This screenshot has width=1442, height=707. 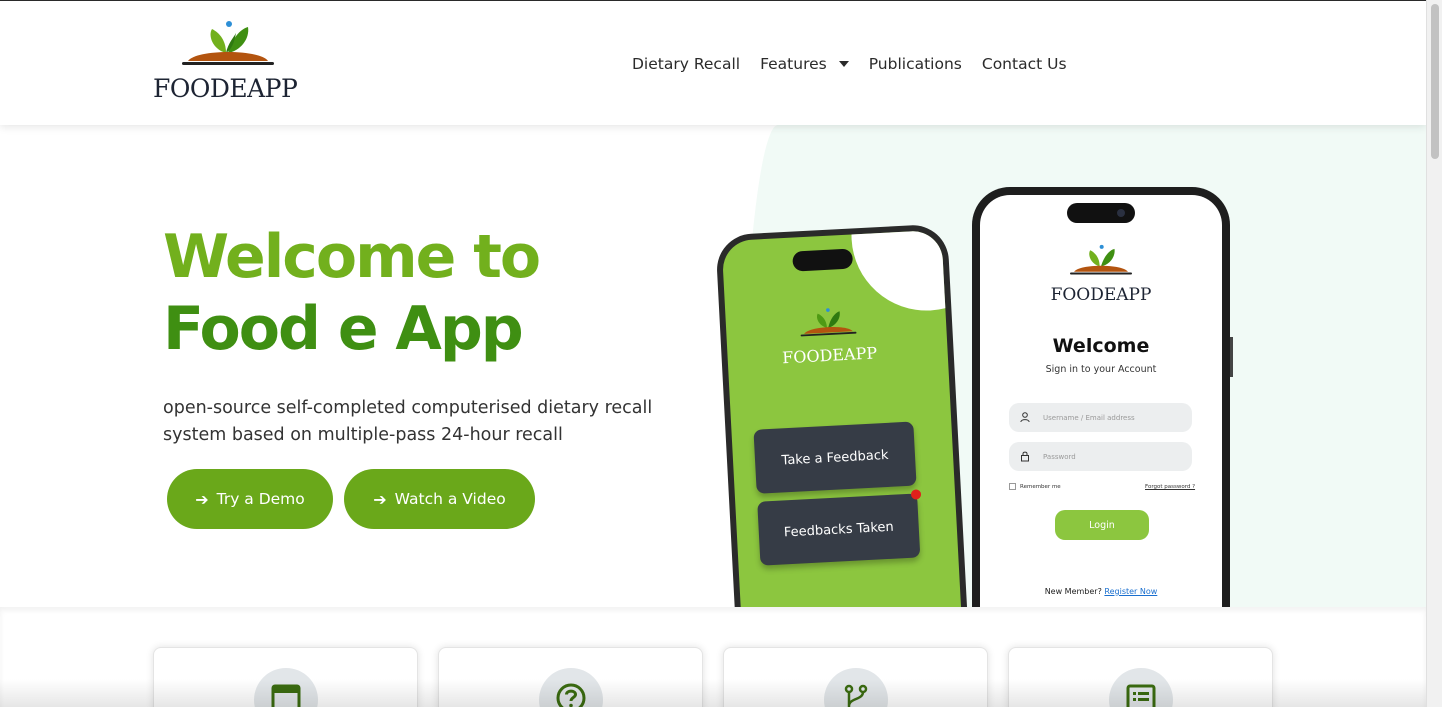 I want to click on features-section, so click(x=713, y=657).